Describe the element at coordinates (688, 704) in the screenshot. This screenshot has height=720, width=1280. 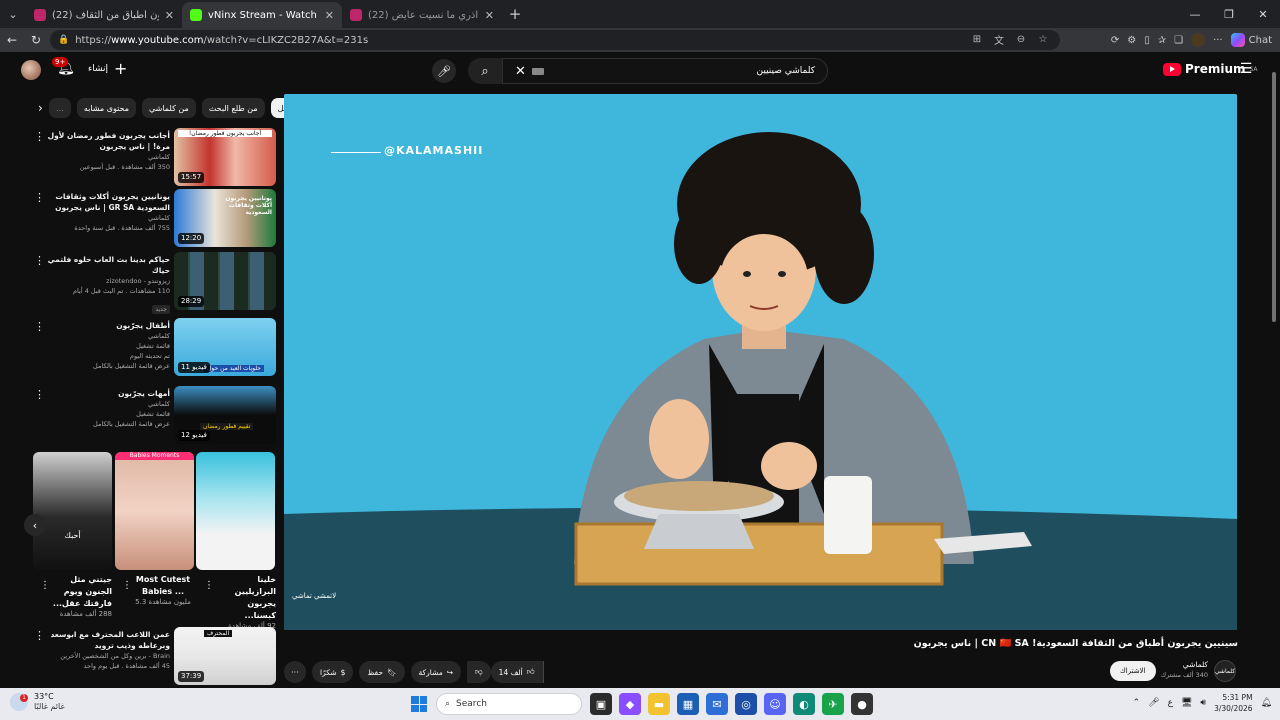
I see `store-icon: ▦` at that location.